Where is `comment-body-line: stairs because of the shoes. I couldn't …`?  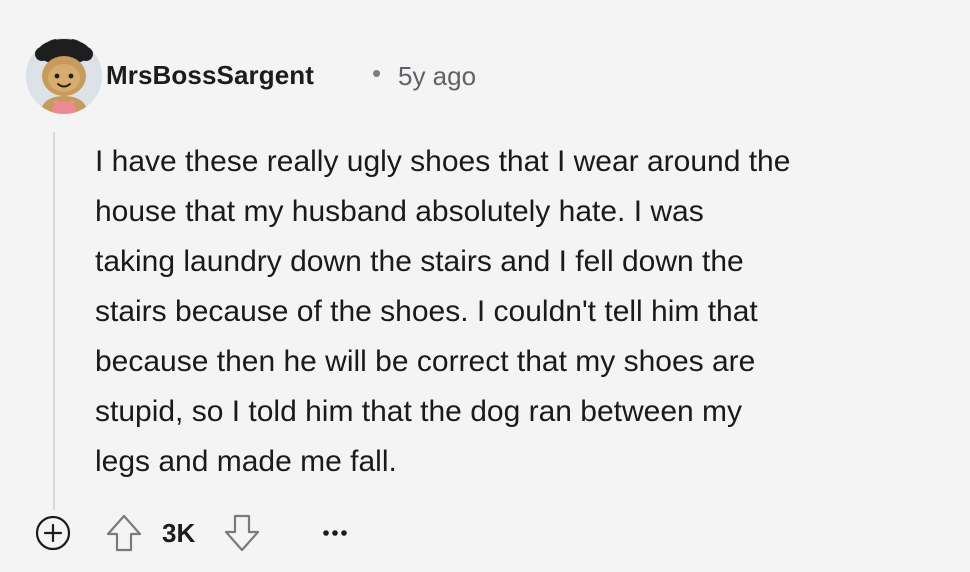 comment-body-line: stairs because of the shoes. I couldn't … is located at coordinates (426, 311).